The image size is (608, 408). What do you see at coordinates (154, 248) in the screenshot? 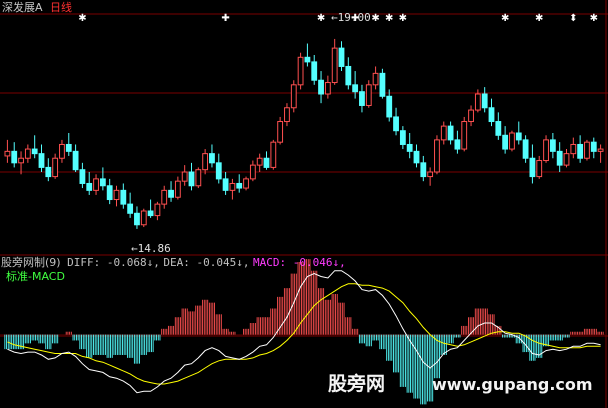
I see `low-price-value: 14.86` at bounding box center [154, 248].